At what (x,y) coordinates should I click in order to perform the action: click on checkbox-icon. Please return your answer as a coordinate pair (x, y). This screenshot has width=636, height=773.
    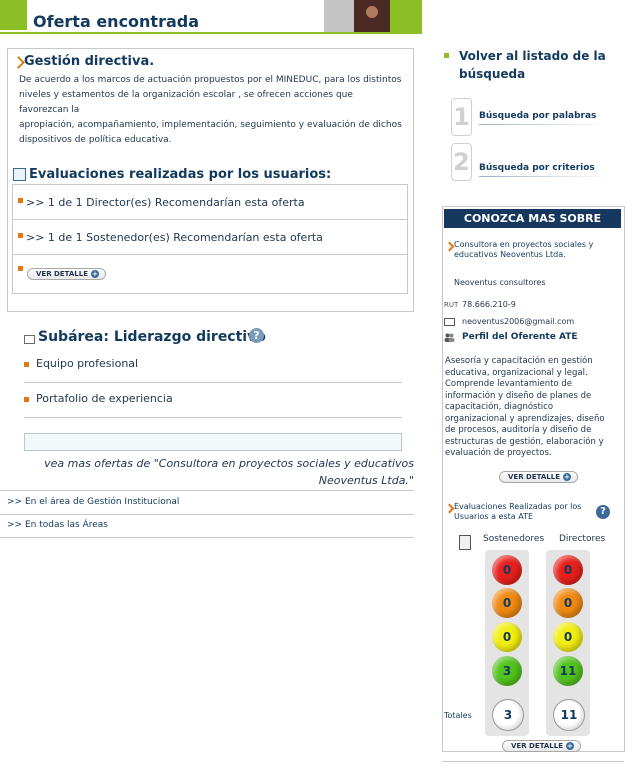
    Looking at the image, I should click on (29, 339).